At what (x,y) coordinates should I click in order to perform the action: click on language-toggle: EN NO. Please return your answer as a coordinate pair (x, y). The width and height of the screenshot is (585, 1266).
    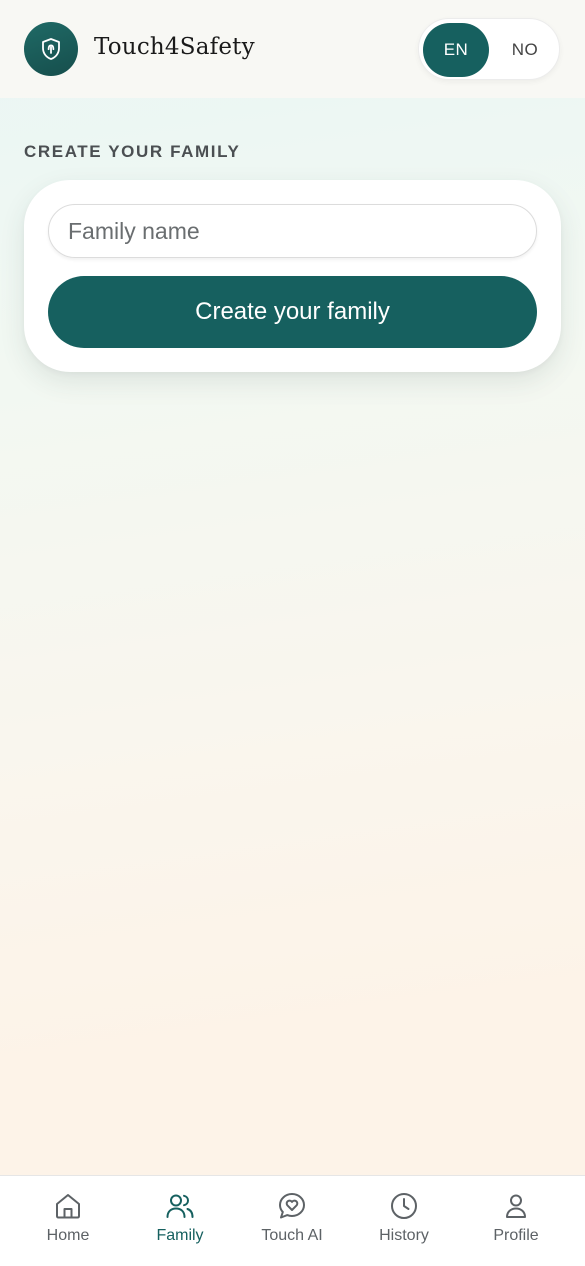
    Looking at the image, I should click on (489, 49).